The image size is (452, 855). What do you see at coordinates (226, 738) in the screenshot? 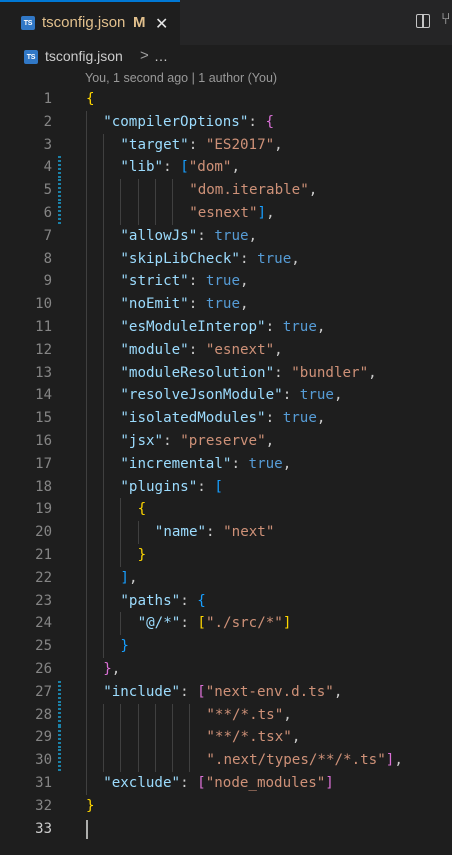
I see `code-line: 29 "**/*.tsx",` at bounding box center [226, 738].